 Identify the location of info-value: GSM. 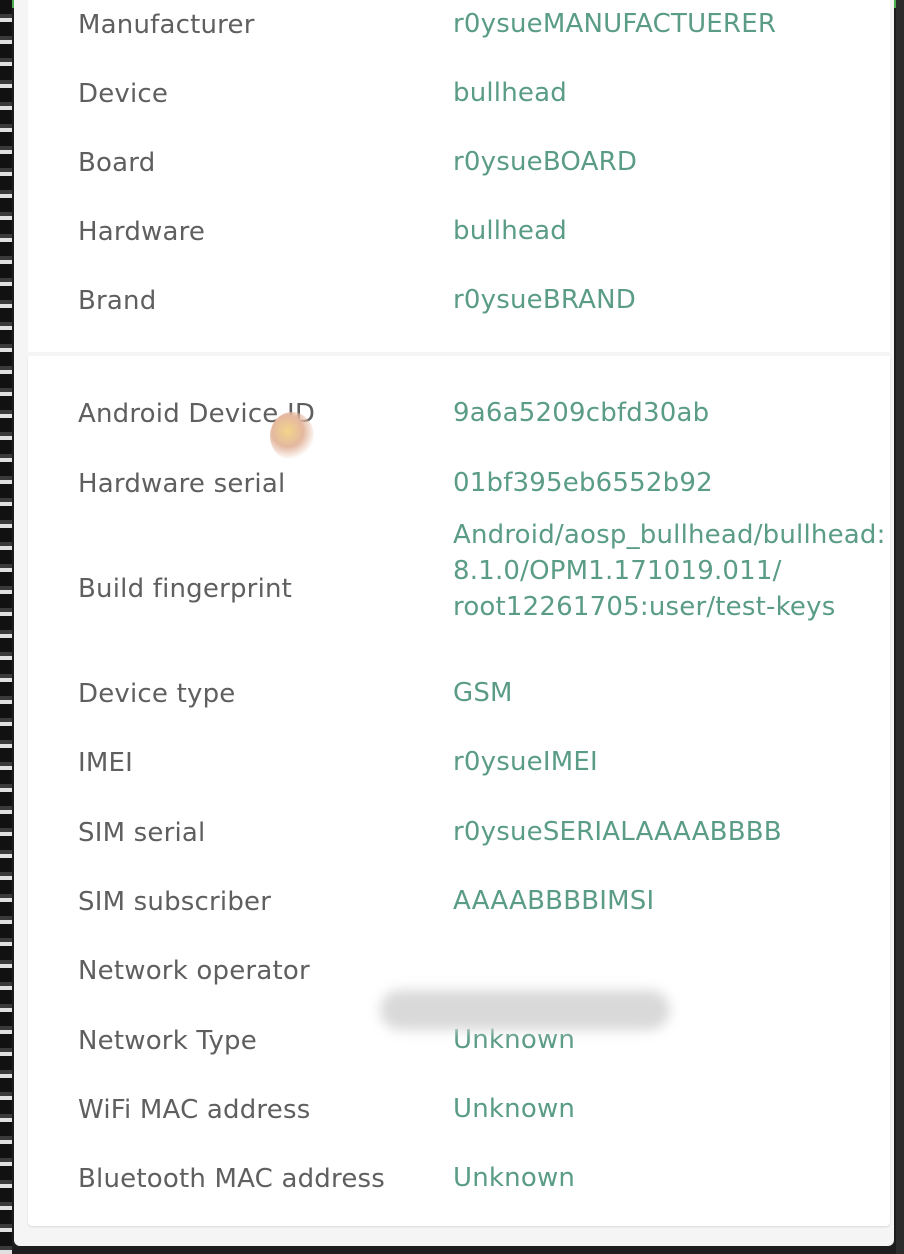
(483, 693).